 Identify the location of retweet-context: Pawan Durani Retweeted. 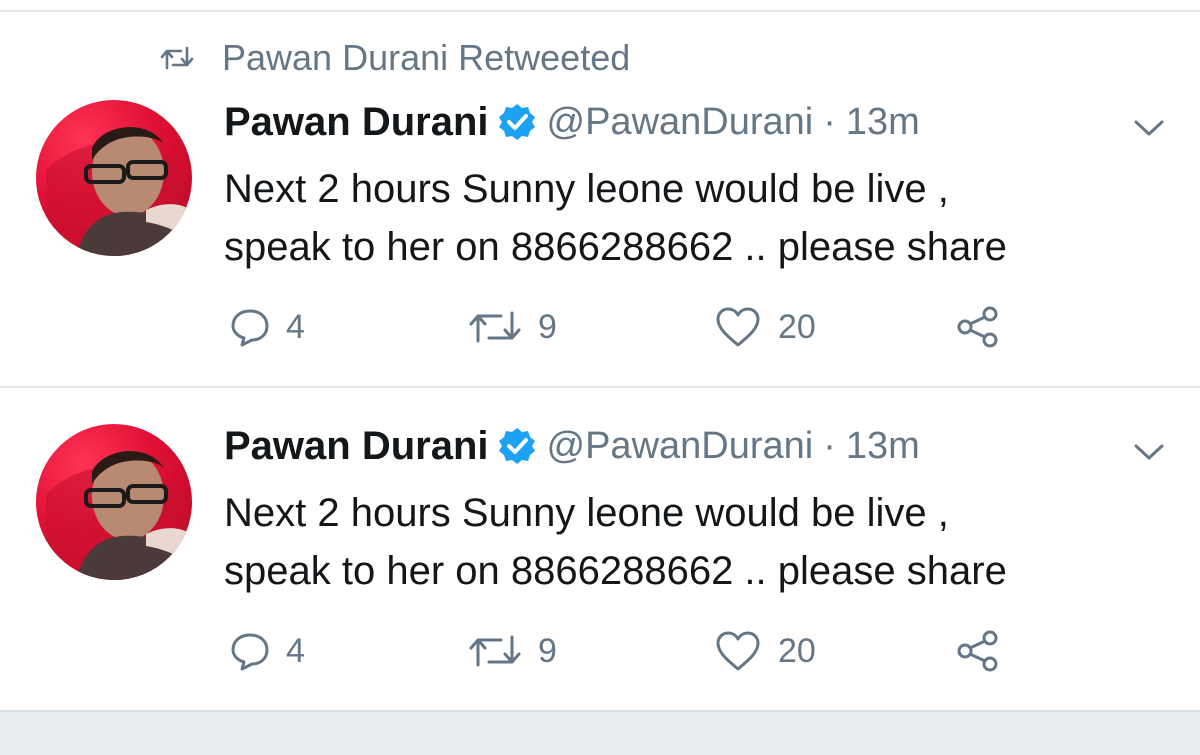
(395, 58).